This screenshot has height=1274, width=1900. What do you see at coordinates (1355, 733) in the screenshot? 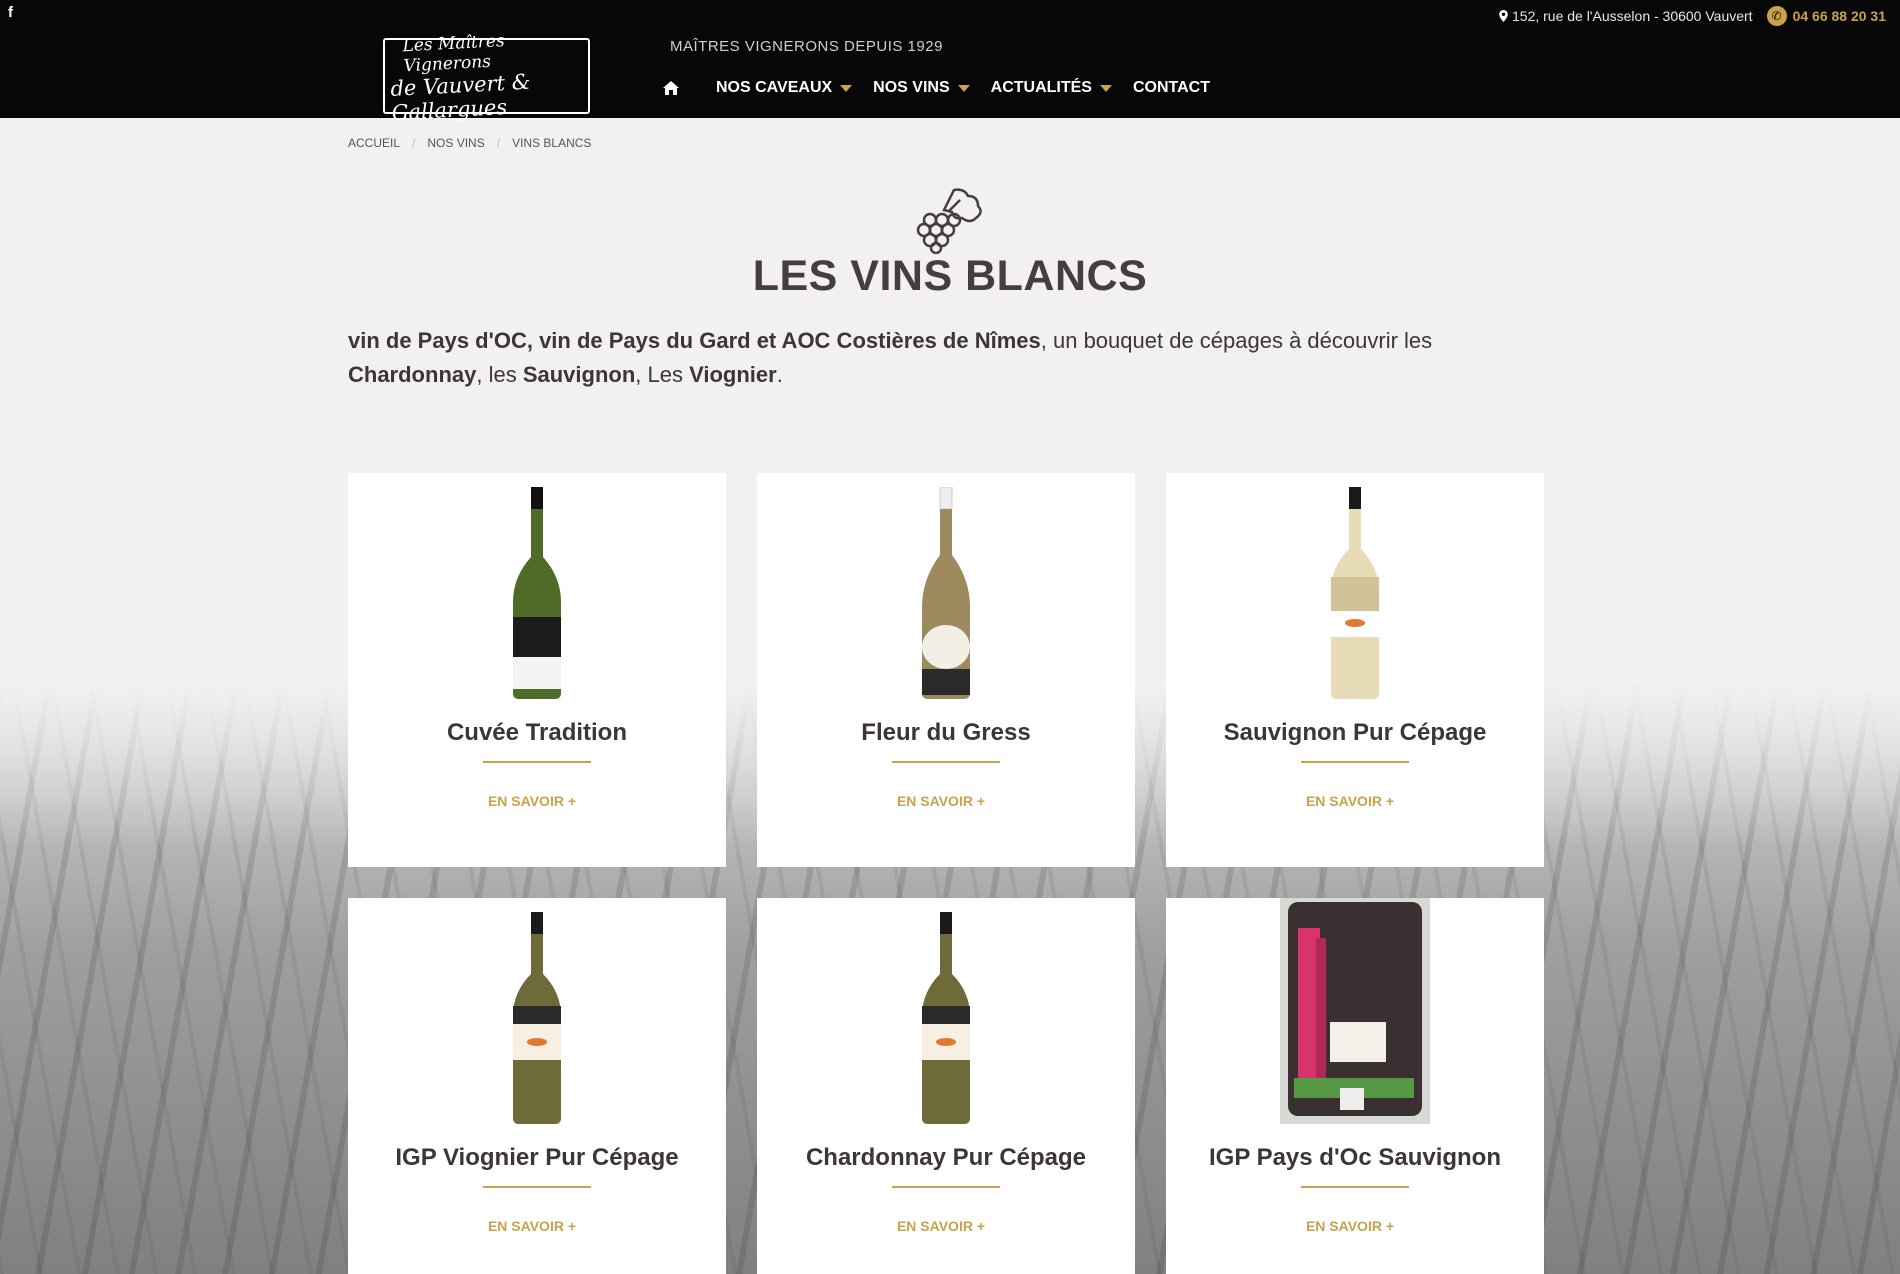
I see `product-name: Sauvignon Pur Cépage` at bounding box center [1355, 733].